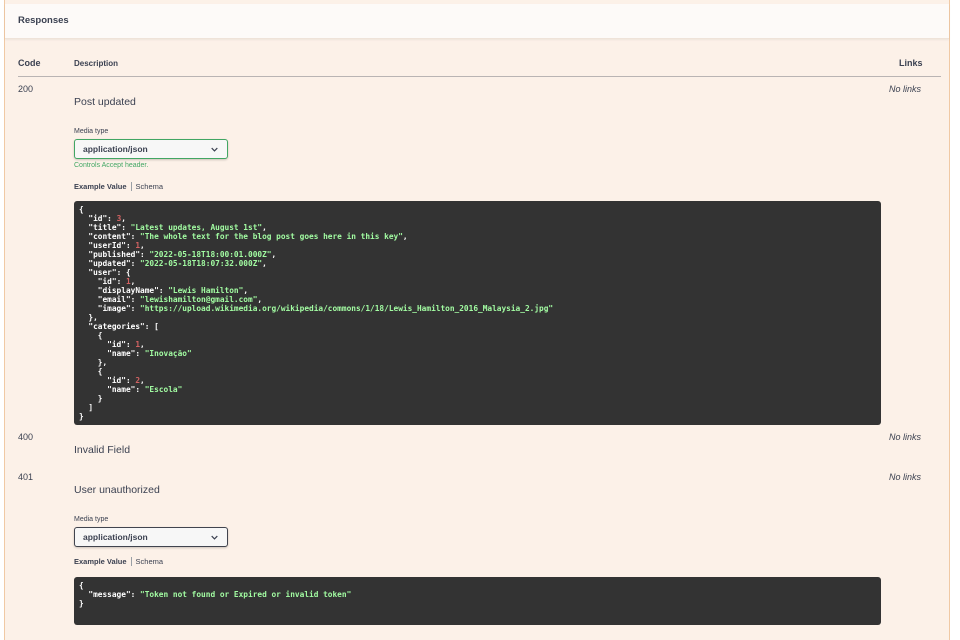 This screenshot has height=640, width=960. What do you see at coordinates (86, 407) in the screenshot?
I see `json-token: ]` at bounding box center [86, 407].